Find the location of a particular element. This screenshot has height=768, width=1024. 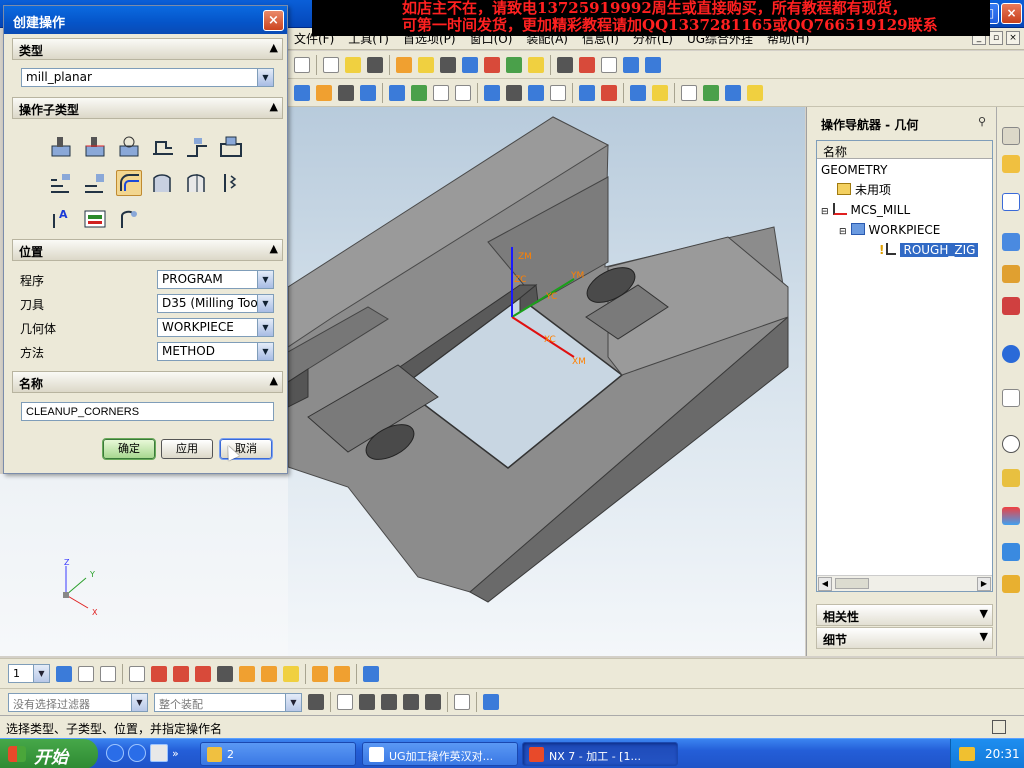

mdi-restore-icon: ▫ is located at coordinates (996, 38).